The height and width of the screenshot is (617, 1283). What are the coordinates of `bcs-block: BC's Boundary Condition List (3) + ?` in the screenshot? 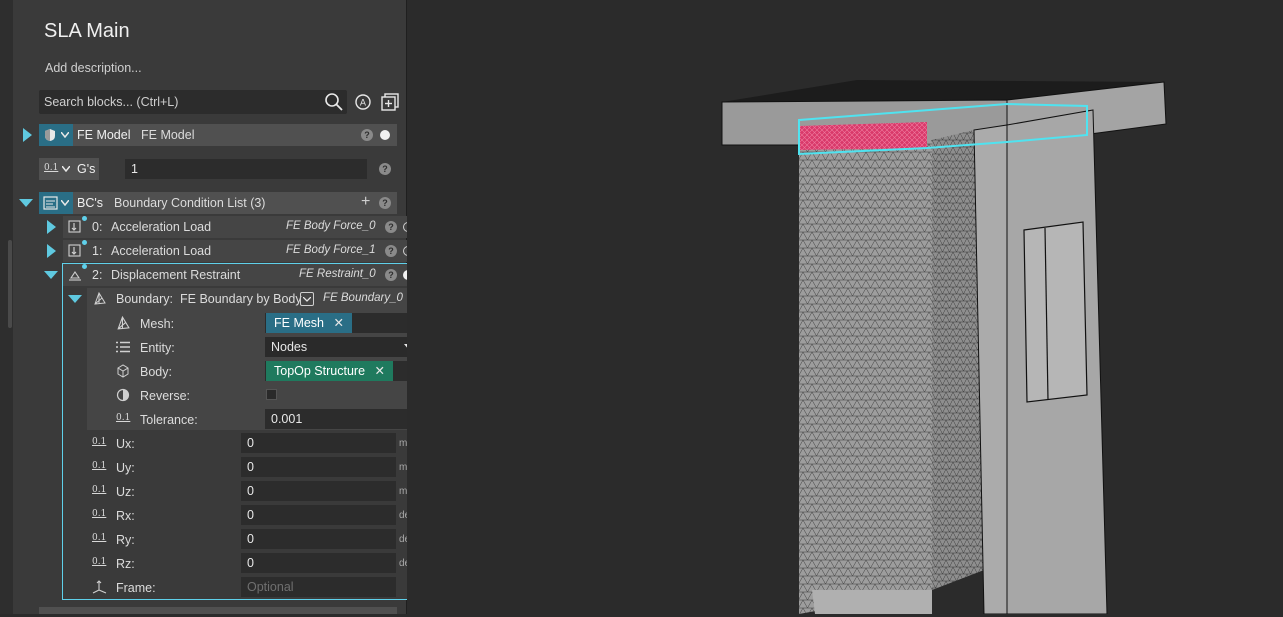 It's located at (218, 203).